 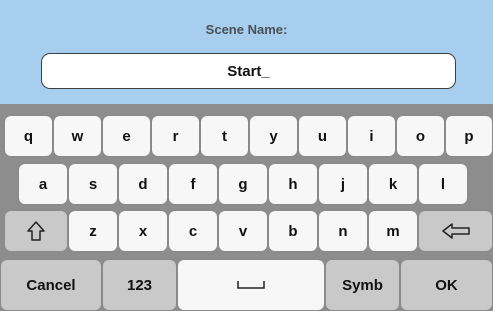 I want to click on key-m: m, so click(x=393, y=231).